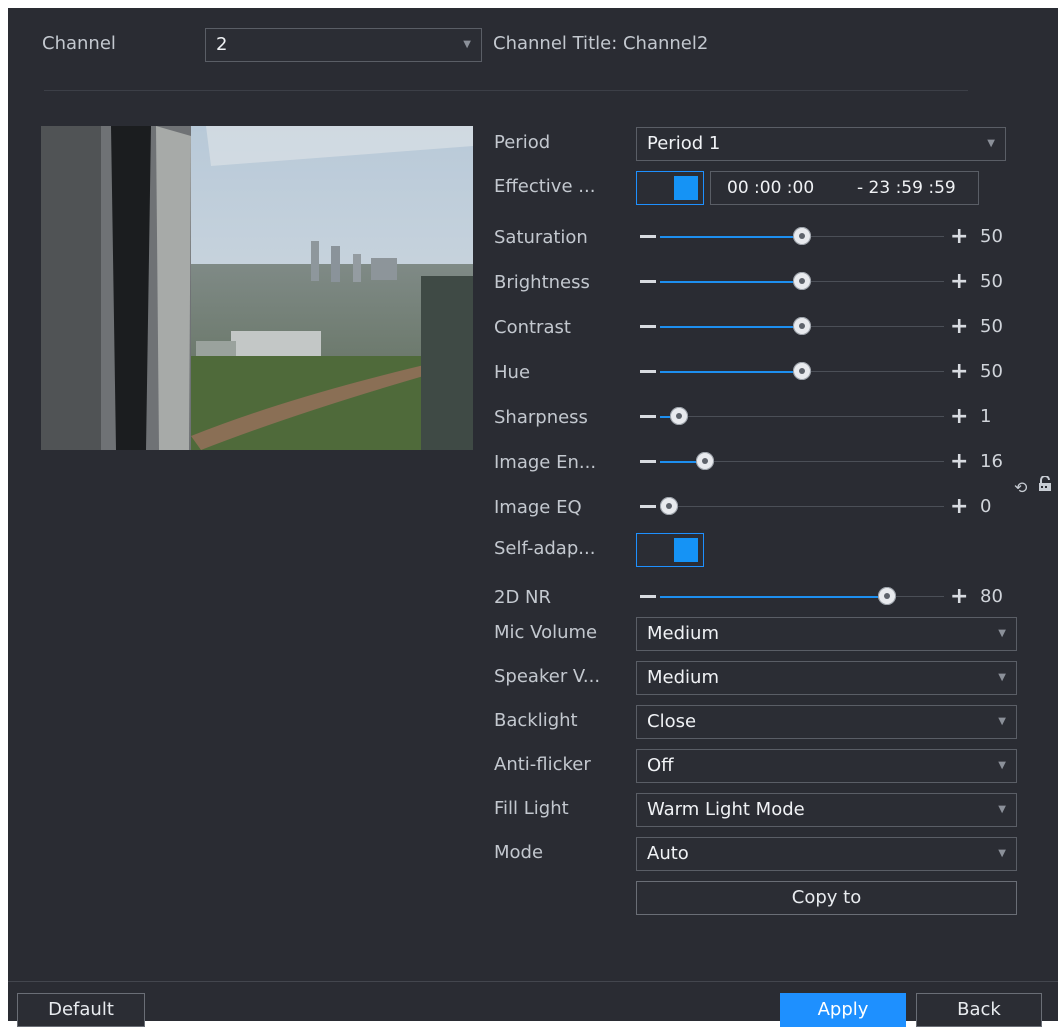  I want to click on time-end: - 23 :59 :59, so click(906, 188).